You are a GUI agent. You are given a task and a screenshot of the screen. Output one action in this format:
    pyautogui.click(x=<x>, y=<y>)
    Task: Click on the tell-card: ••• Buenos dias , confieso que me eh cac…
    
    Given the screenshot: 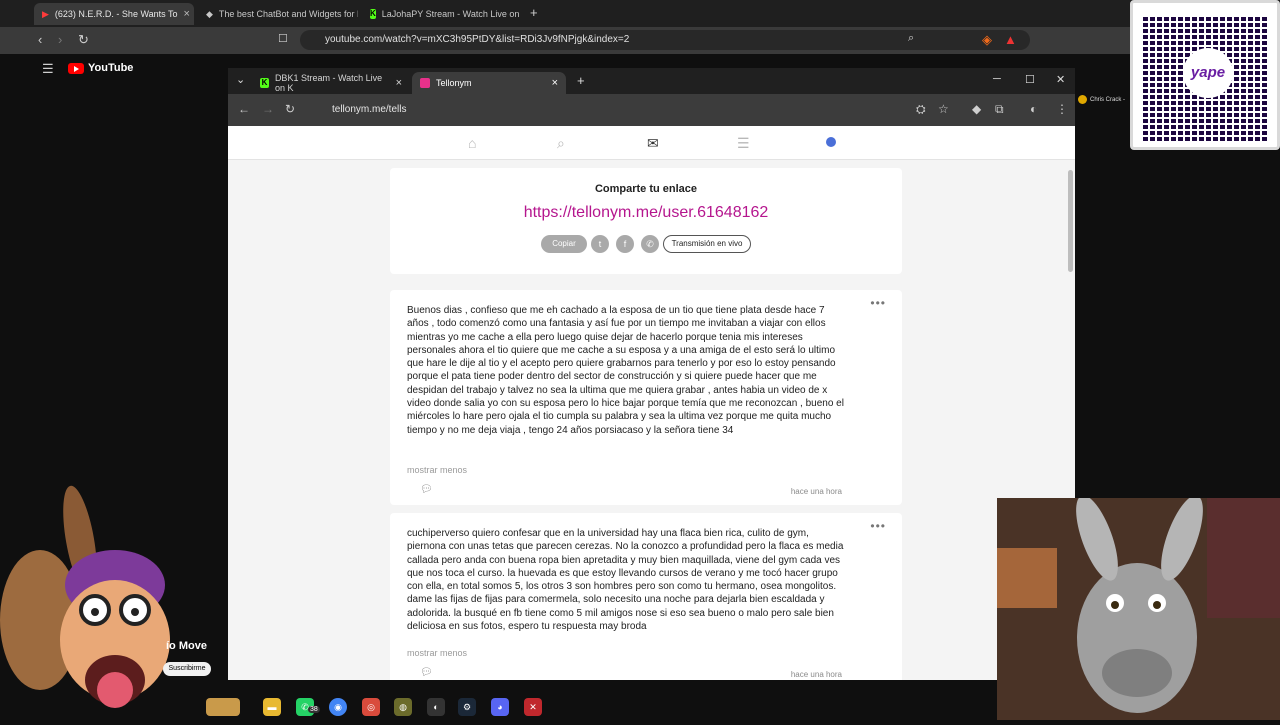 What is the action you would take?
    pyautogui.click(x=646, y=397)
    